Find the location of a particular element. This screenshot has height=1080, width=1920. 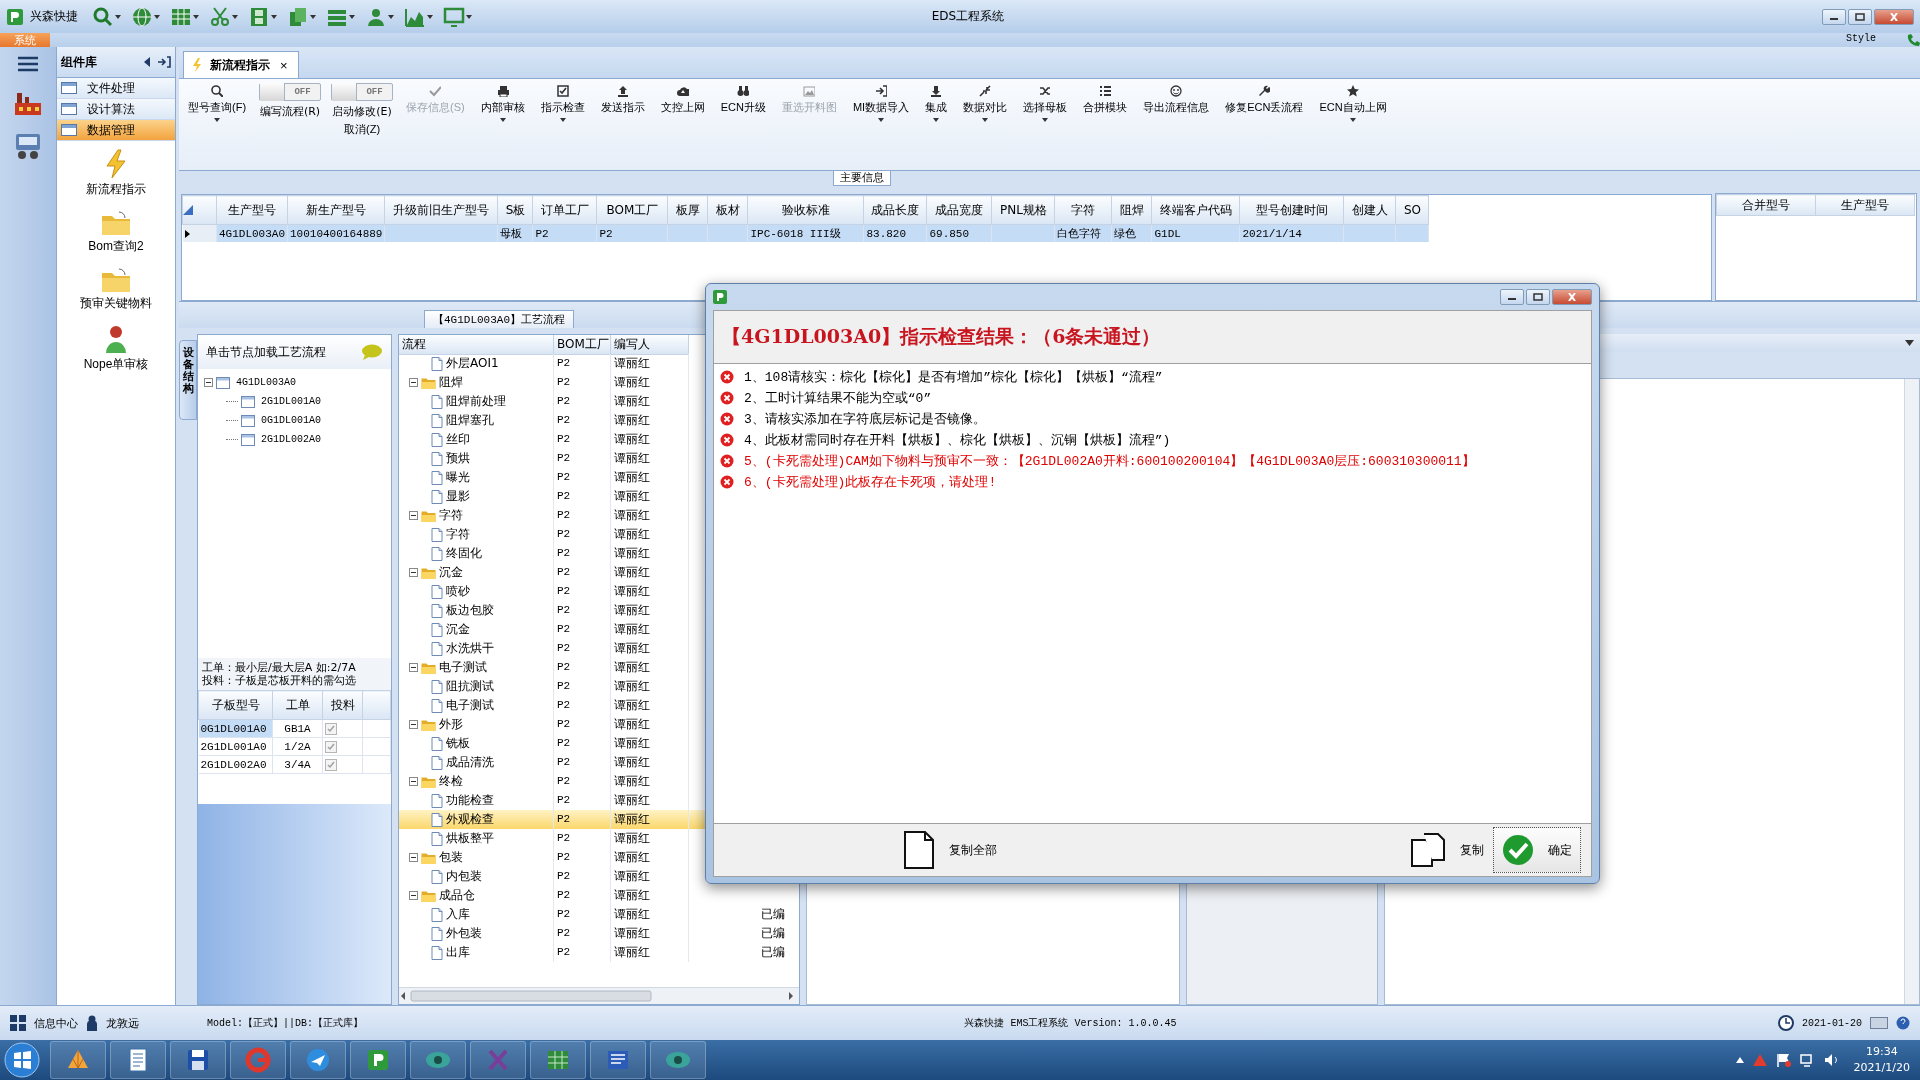

column-header: 验收标准 is located at coordinates (805, 210).